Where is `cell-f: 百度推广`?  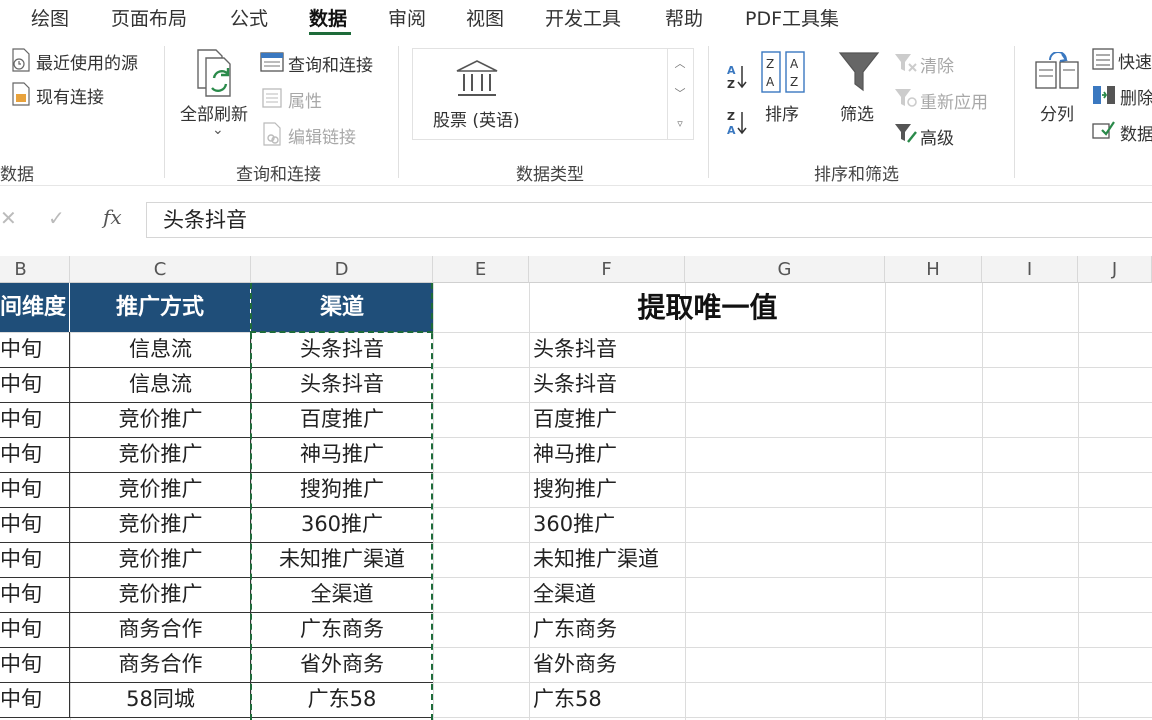
cell-f: 百度推广 is located at coordinates (633, 419).